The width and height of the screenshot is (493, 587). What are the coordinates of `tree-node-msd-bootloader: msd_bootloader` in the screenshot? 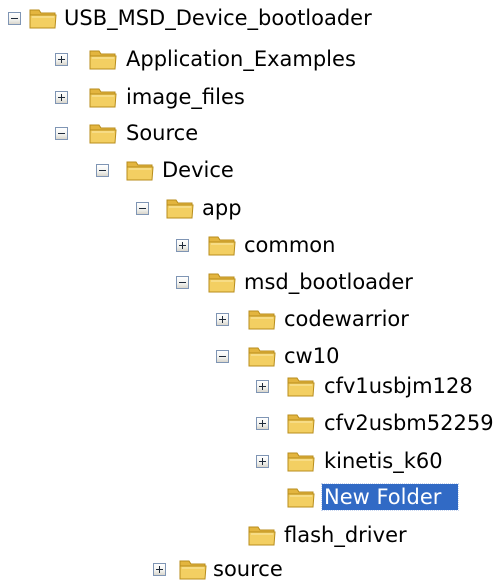 It's located at (215, 282).